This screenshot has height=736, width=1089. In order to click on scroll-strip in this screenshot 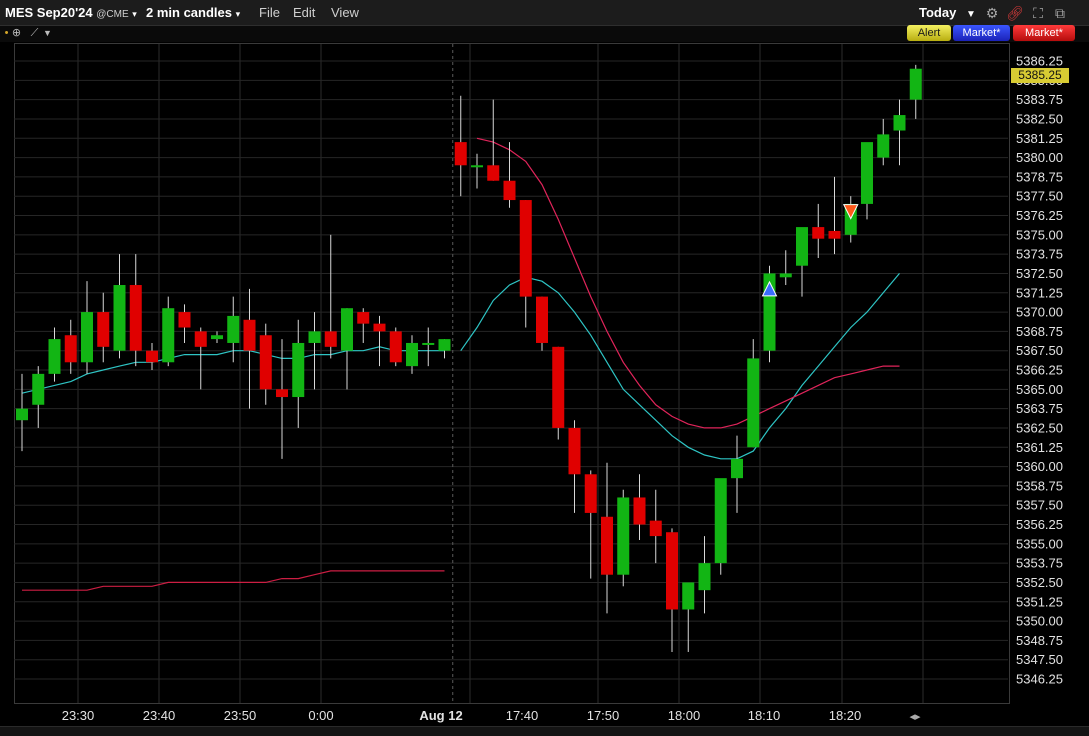, I will do `click(544, 731)`.